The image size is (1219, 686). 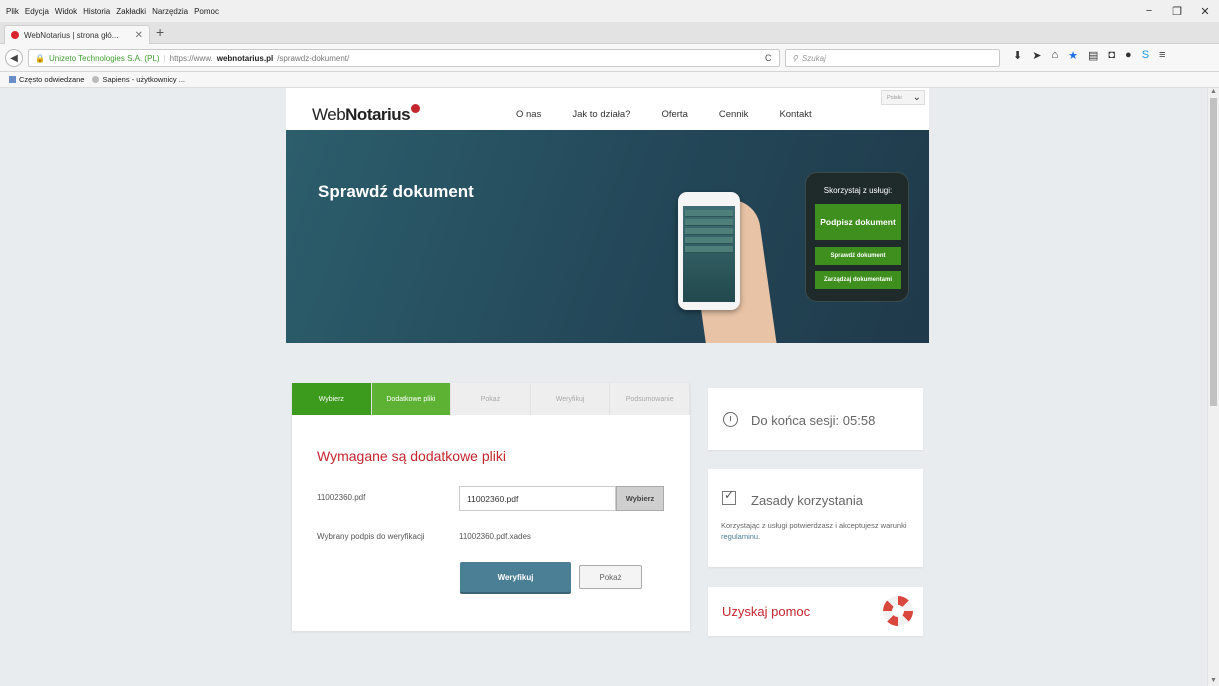 I want to click on wizard-title: Wymagane są dodatkowe pliki, so click(x=411, y=456).